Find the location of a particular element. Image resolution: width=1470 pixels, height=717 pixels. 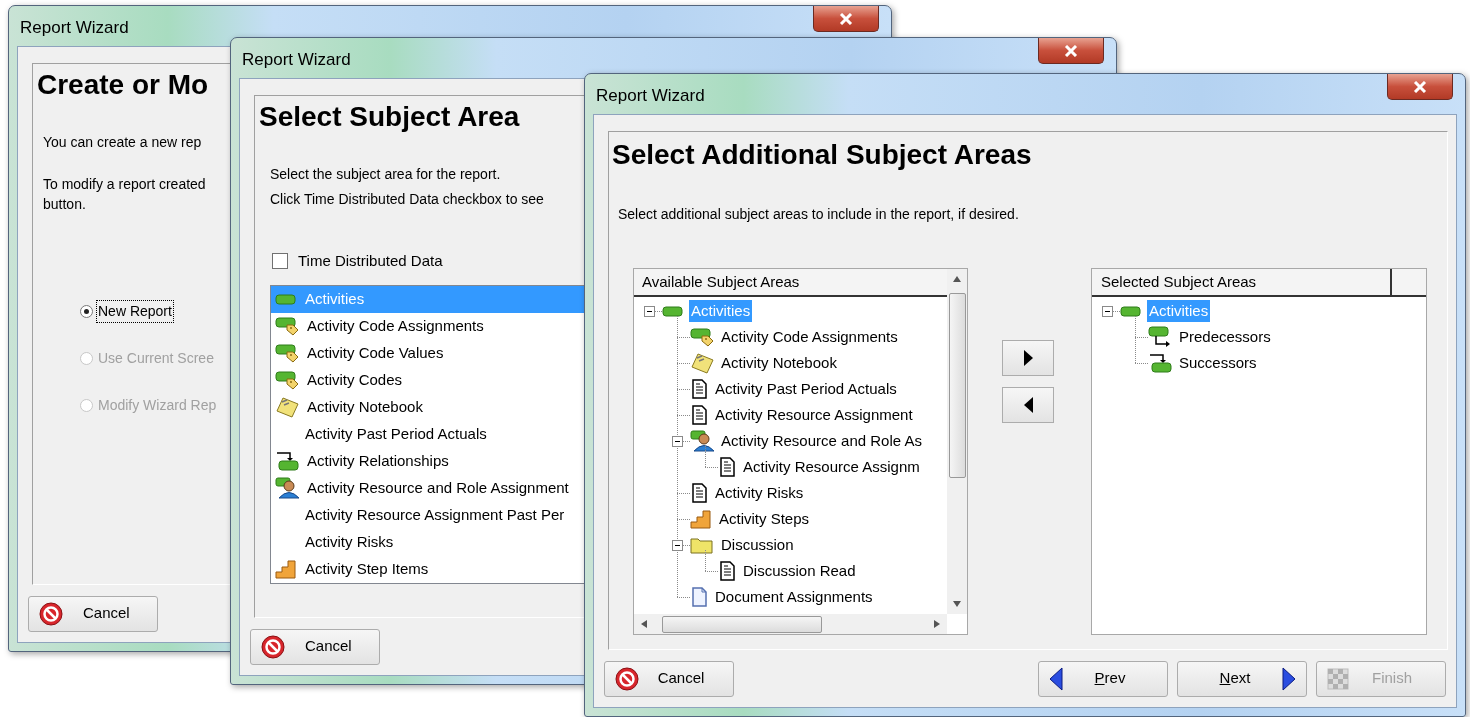

page-heading: Select Subject Area is located at coordinates (389, 117).